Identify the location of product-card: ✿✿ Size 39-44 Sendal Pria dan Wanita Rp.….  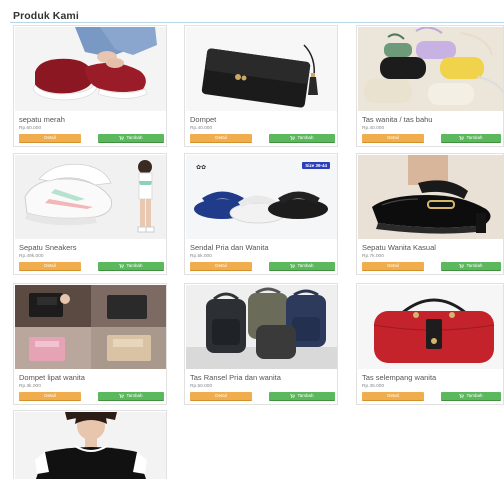
(261, 214).